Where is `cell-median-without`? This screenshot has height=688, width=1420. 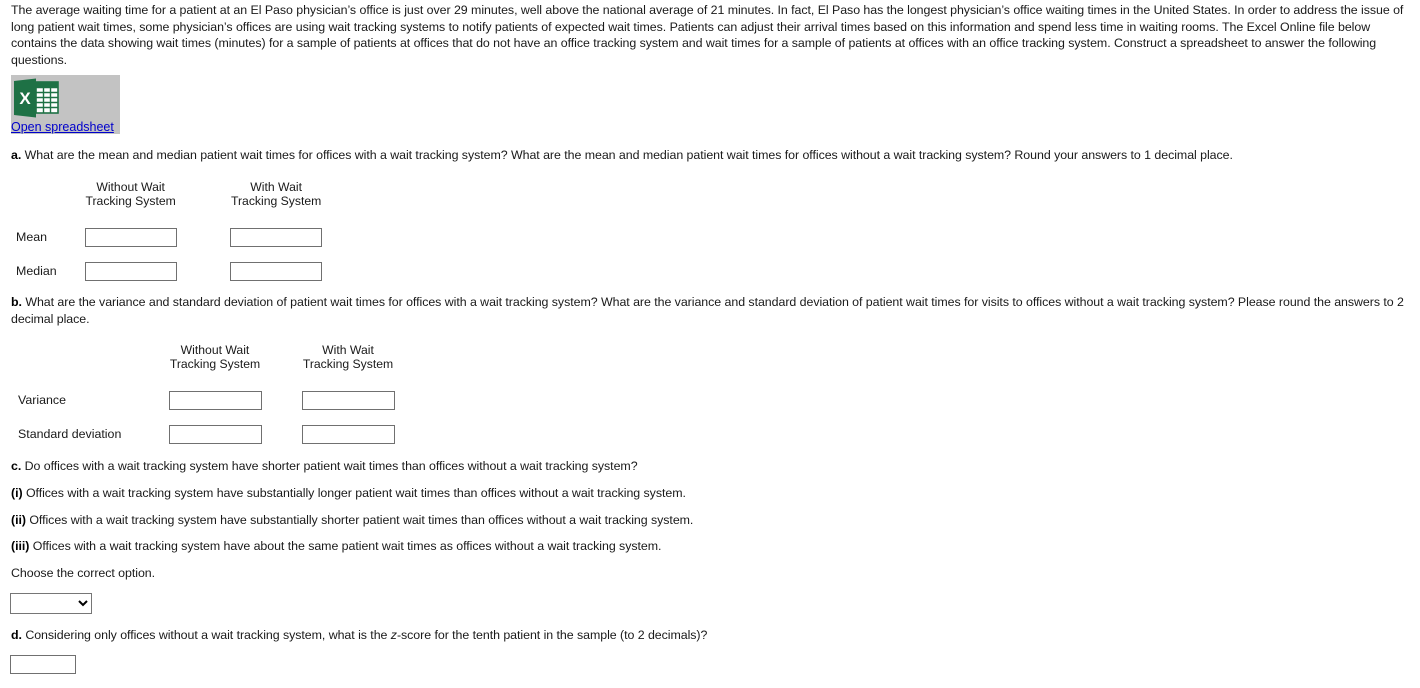
cell-median-without is located at coordinates (131, 271).